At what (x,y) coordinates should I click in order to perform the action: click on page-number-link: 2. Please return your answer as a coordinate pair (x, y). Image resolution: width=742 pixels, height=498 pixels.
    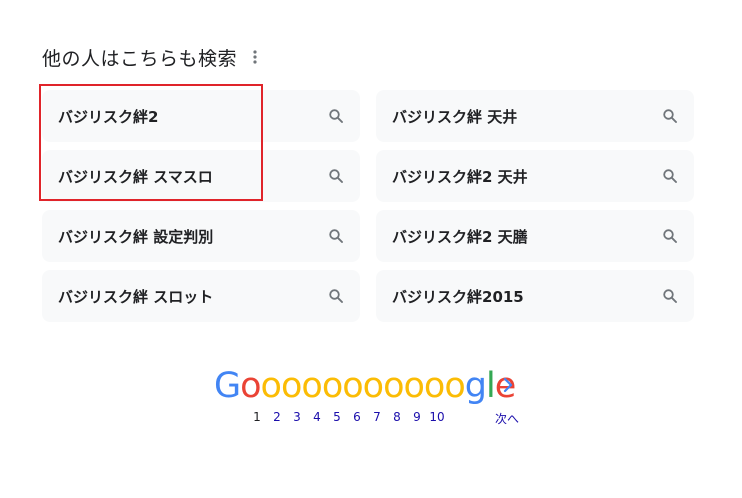
    Looking at the image, I should click on (277, 417).